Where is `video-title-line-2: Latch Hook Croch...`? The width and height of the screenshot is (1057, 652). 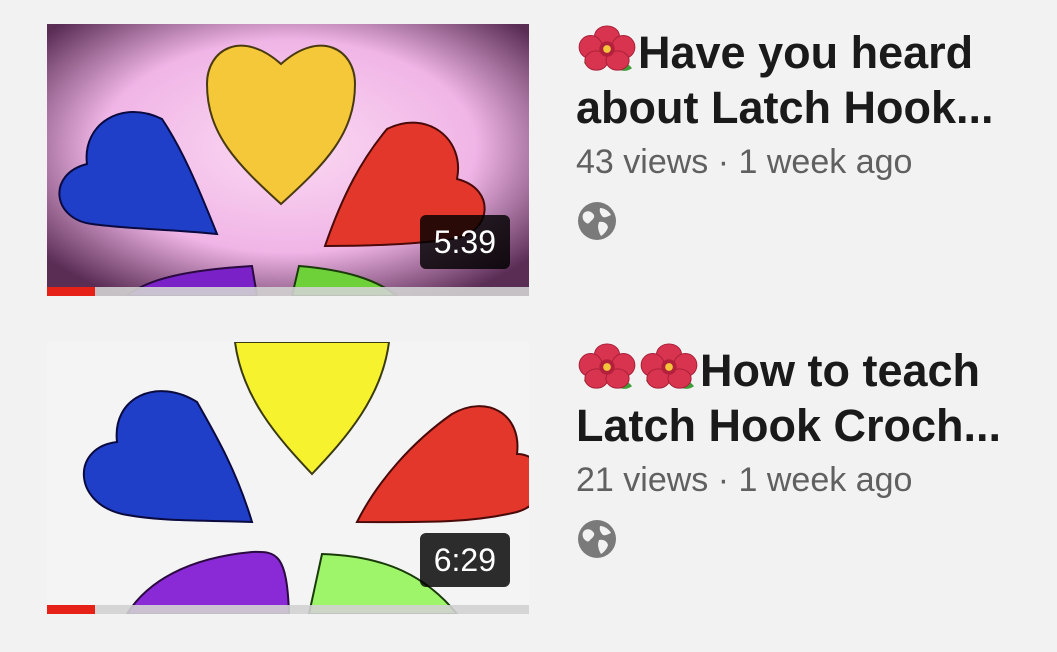 video-title-line-2: Latch Hook Croch... is located at coordinates (789, 425).